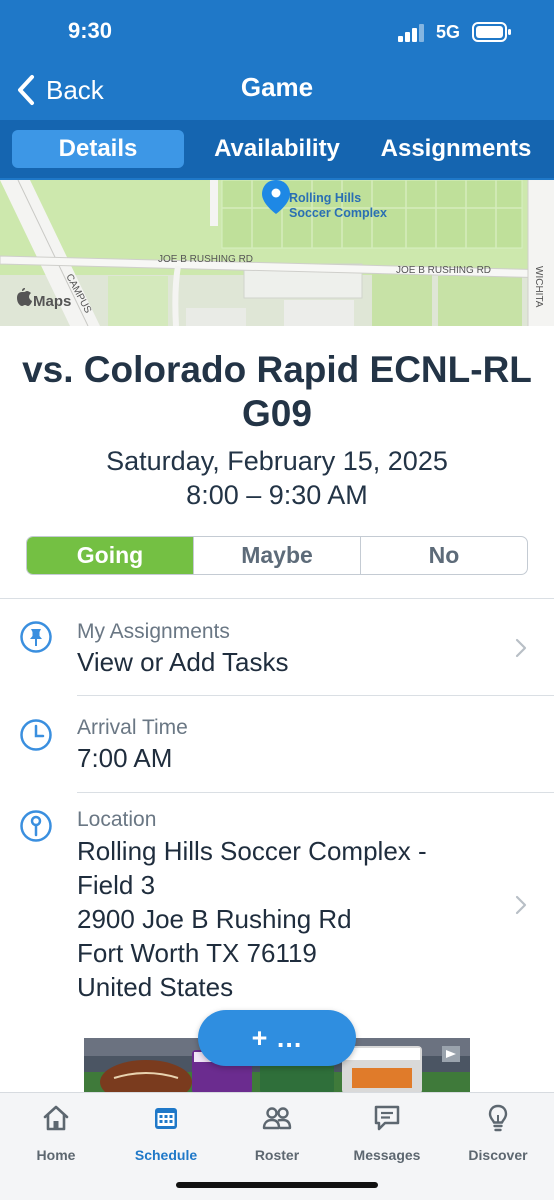 The height and width of the screenshot is (1200, 554). What do you see at coordinates (277, 391) in the screenshot?
I see `game-title: vs. Colorado Rapid ECNL-RL G09` at bounding box center [277, 391].